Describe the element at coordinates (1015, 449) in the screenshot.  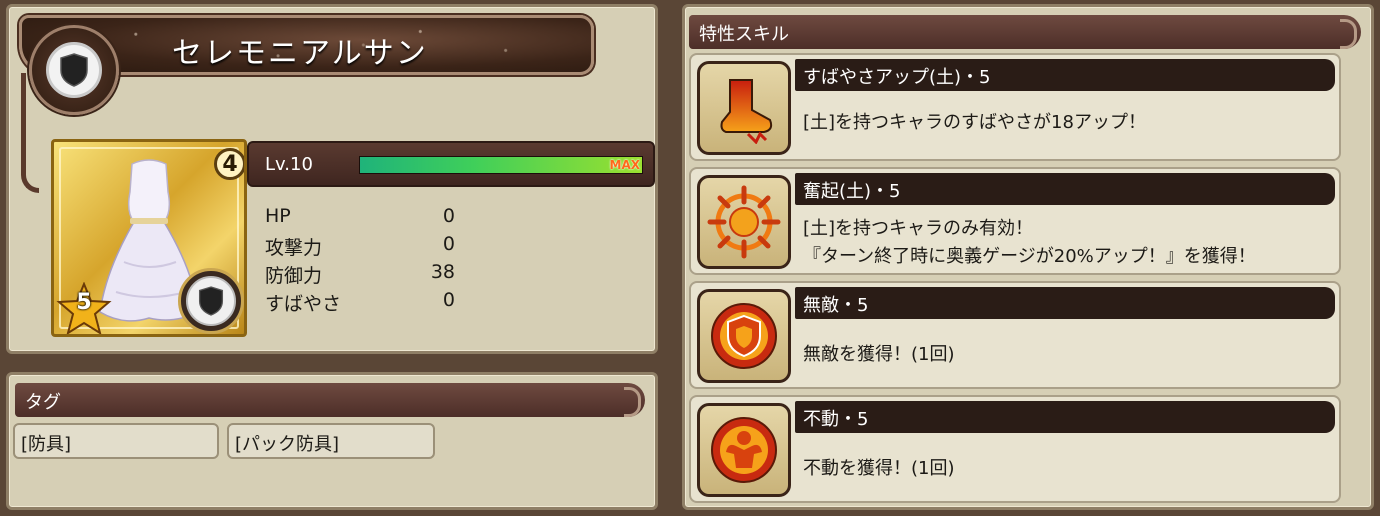
I see `skill-row-immovable: 不動・5 不動を獲得！(1回)` at that location.